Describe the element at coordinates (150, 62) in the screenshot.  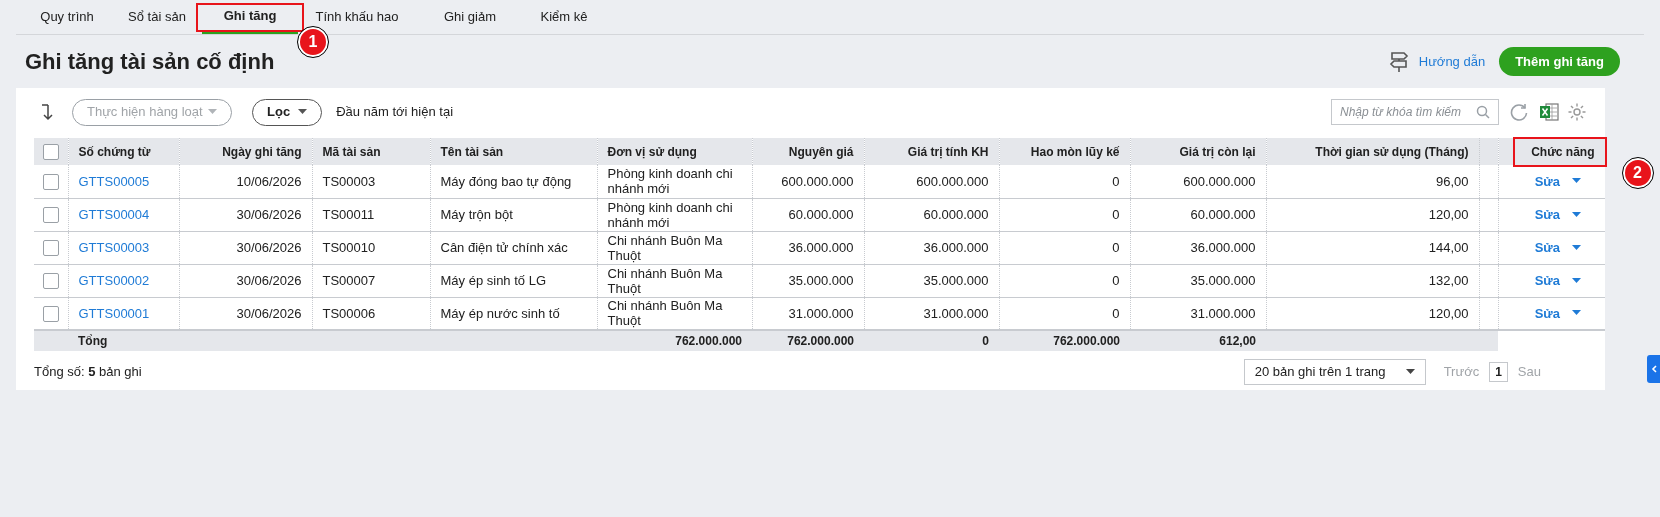
I see `page-title: Ghi tăng tài sản cố định` at that location.